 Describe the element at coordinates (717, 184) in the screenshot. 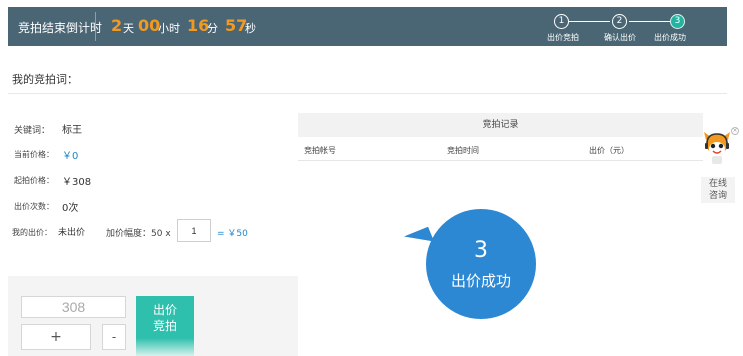

I see `consult-line-1: 在线` at that location.